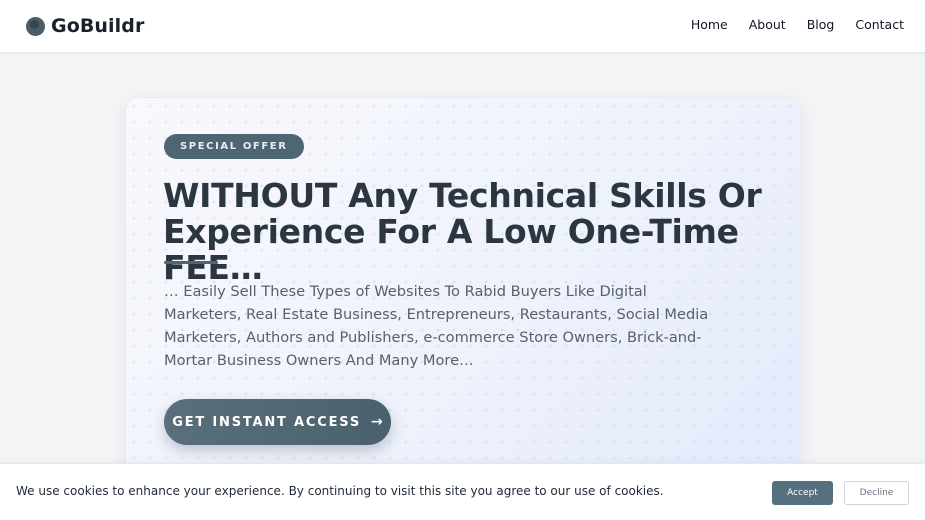  Describe the element at coordinates (267, 422) in the screenshot. I see `cta-label: GET INSTANT ACCESS` at that location.